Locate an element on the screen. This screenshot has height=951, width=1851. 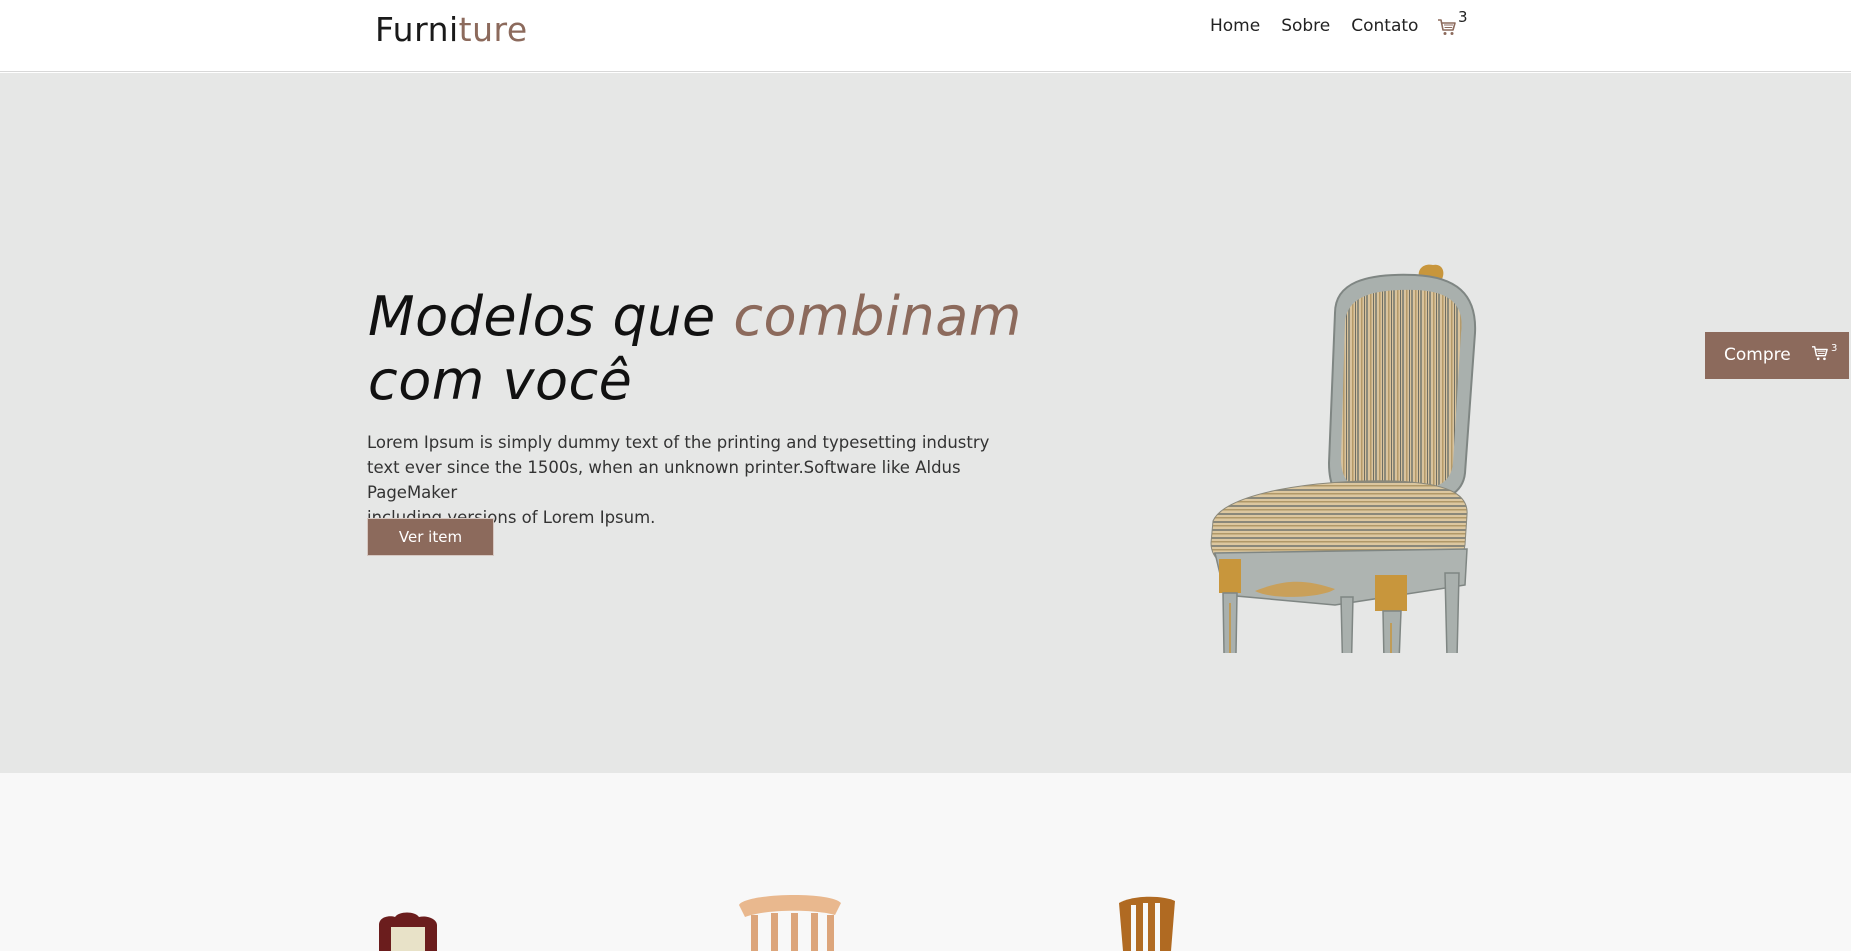
chair-image is located at coordinates (1343, 458).